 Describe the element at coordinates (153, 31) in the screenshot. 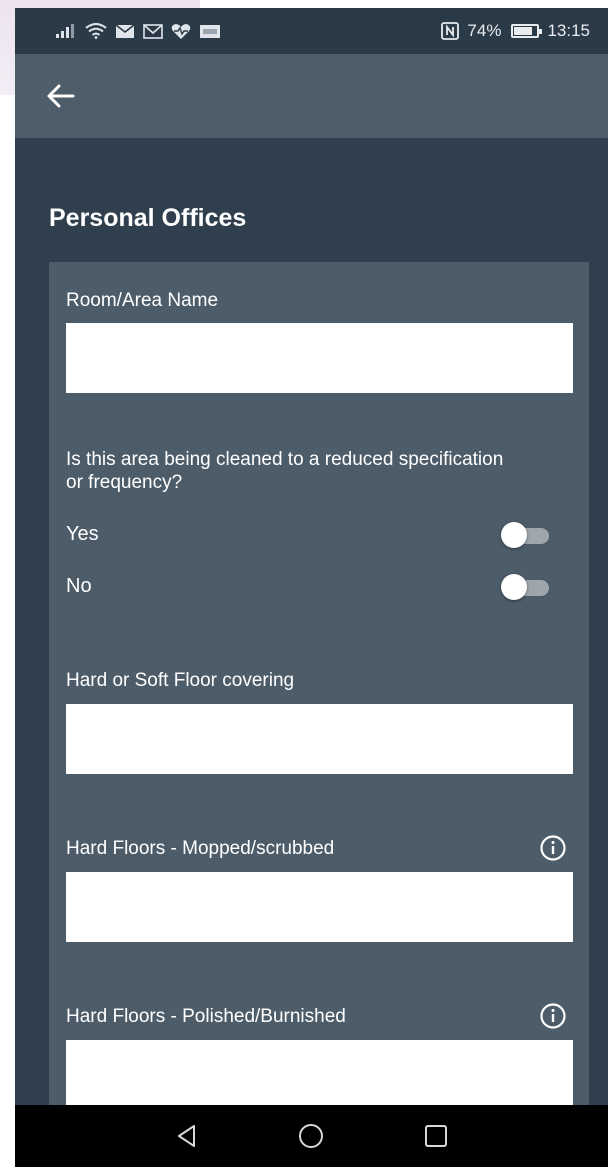

I see `gmail-icon` at that location.